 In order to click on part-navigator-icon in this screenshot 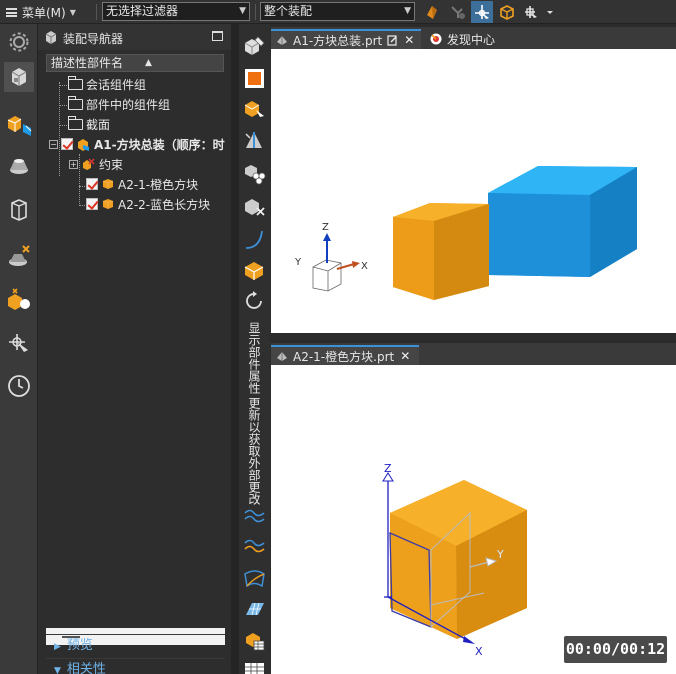, I will do `click(19, 166)`.